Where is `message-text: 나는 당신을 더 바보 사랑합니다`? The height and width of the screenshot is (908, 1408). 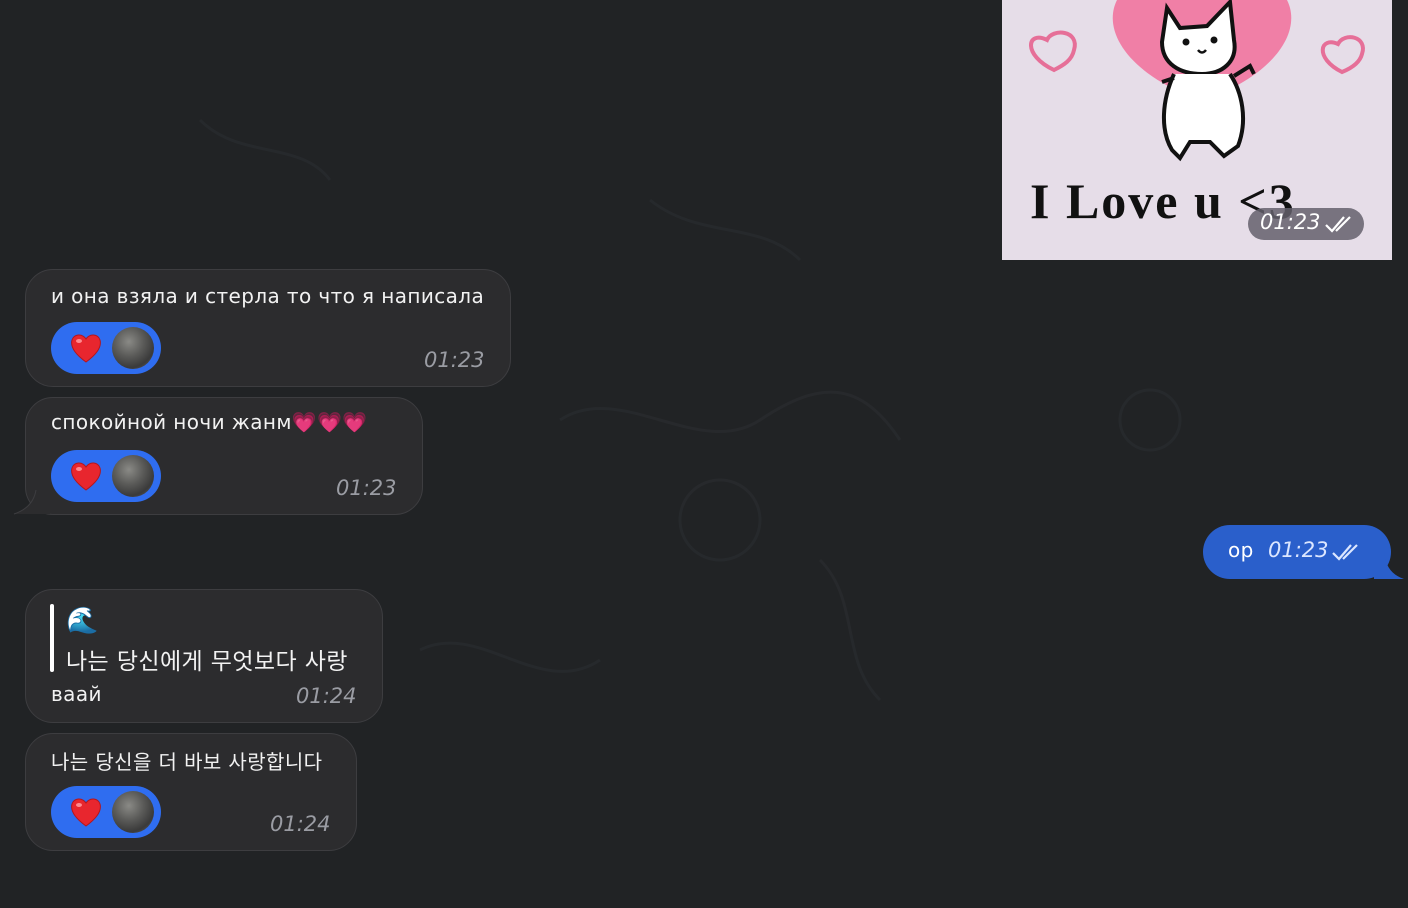
message-text: 나는 당신을 더 바보 사랑합니다 is located at coordinates (187, 762).